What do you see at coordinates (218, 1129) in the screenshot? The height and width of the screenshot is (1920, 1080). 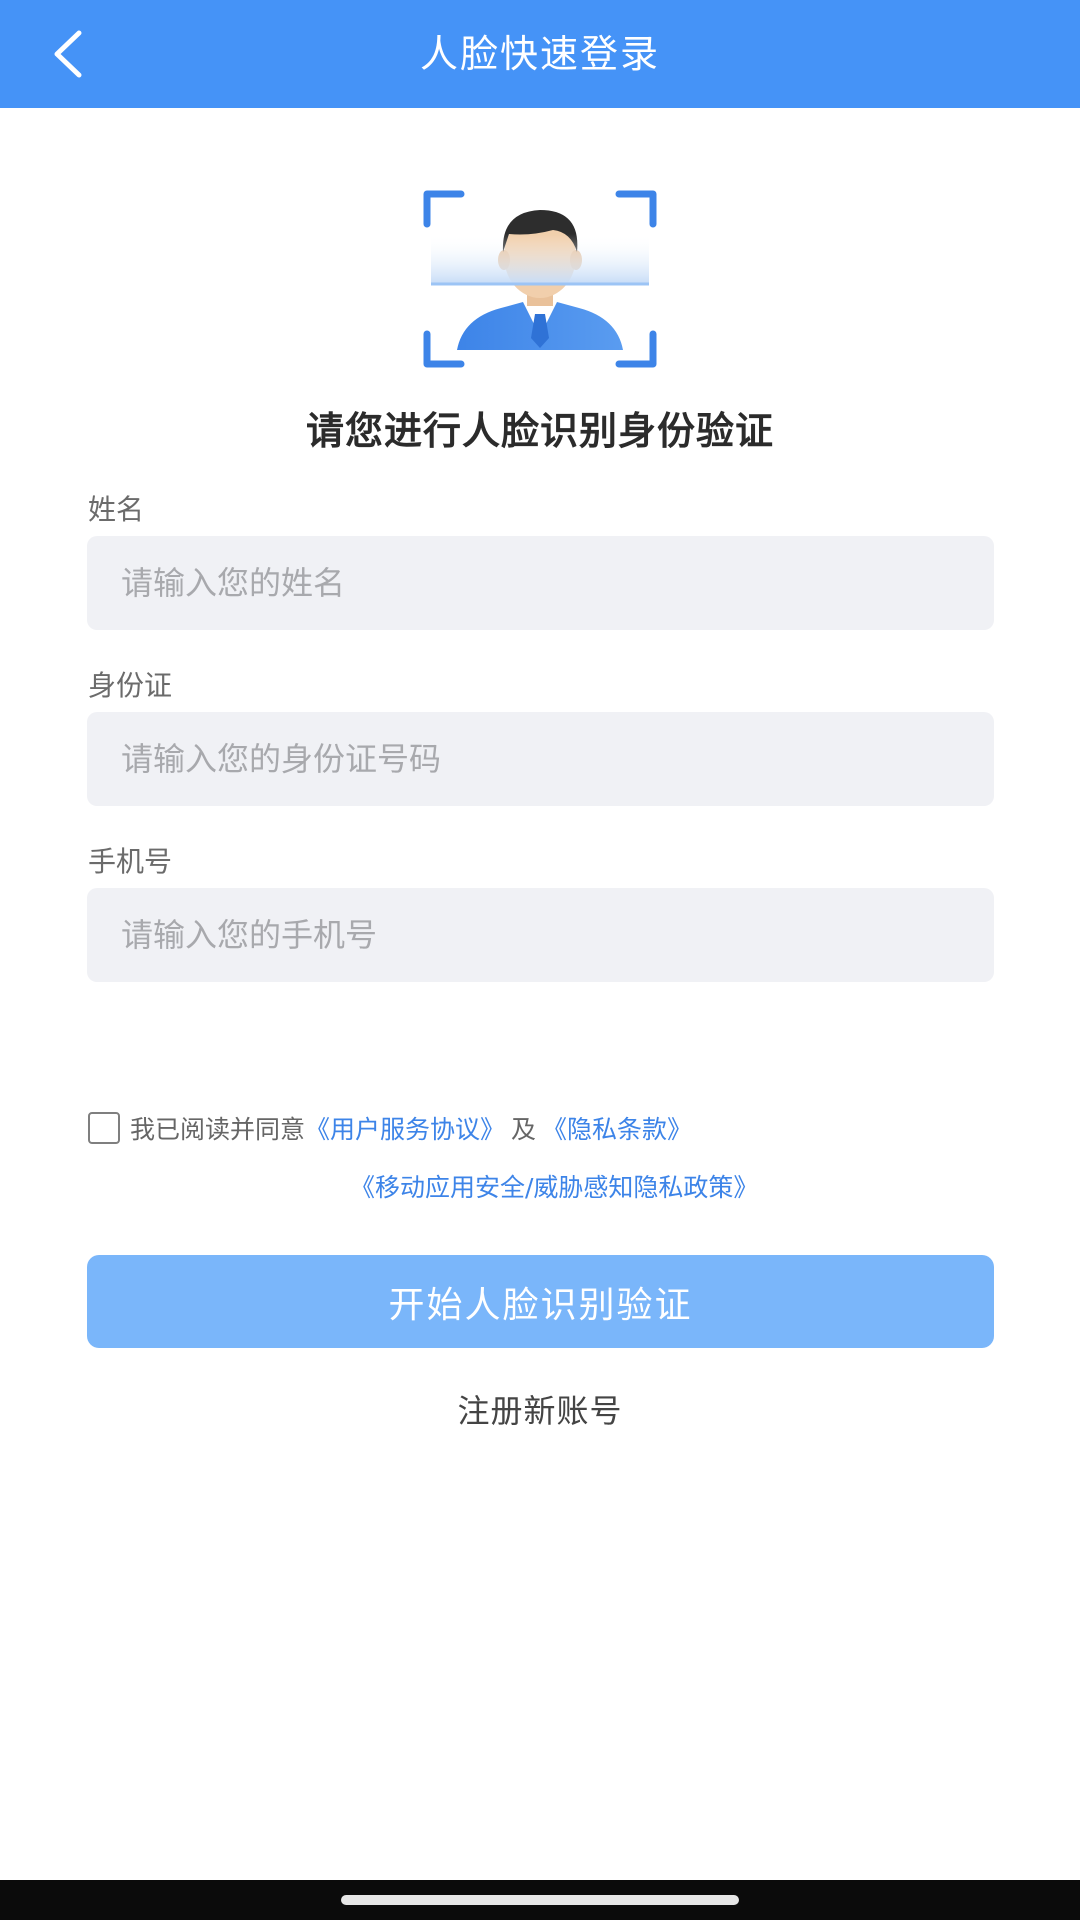 I see `agreement-text: 我已阅读并同意` at bounding box center [218, 1129].